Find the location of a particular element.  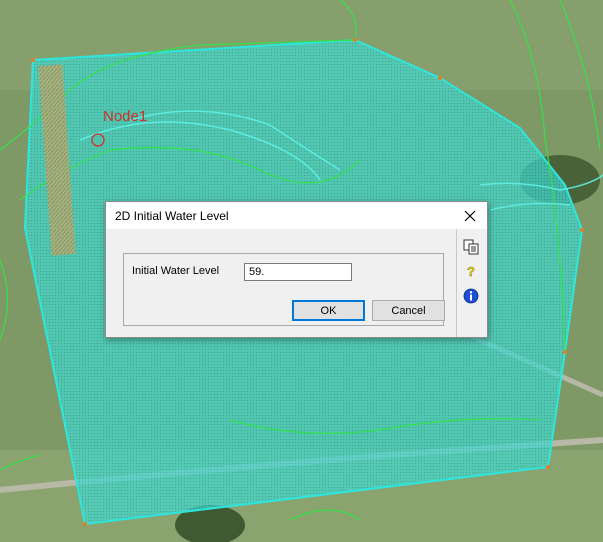

side-toolbar-divider is located at coordinates (456, 283).